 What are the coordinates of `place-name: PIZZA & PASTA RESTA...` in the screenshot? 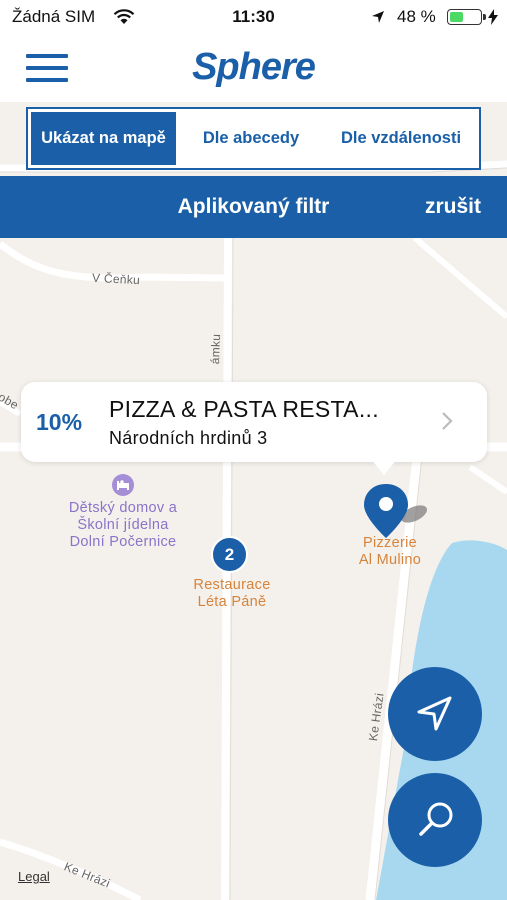 It's located at (244, 409).